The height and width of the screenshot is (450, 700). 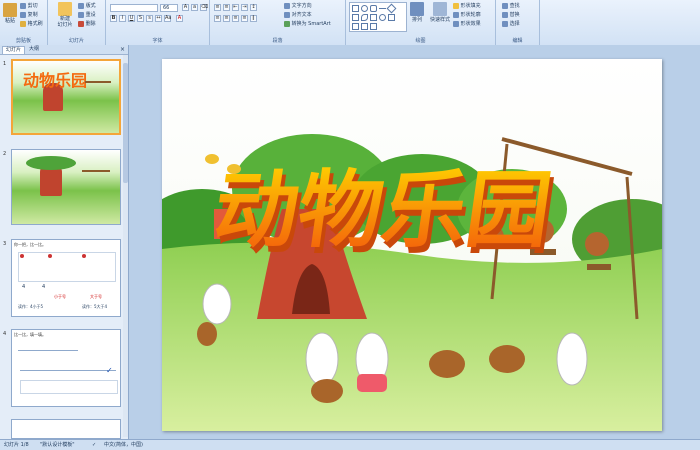 I want to click on scissors-icon, so click(x=23, y=5).